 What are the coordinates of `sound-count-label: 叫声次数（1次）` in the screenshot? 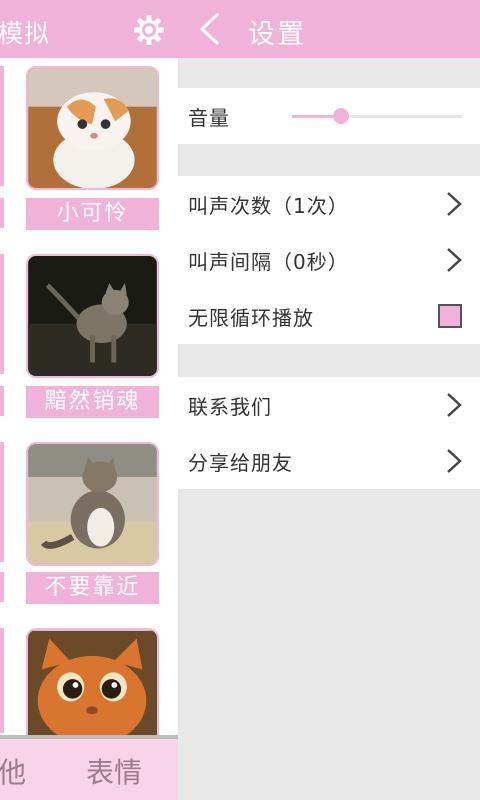 It's located at (268, 206).